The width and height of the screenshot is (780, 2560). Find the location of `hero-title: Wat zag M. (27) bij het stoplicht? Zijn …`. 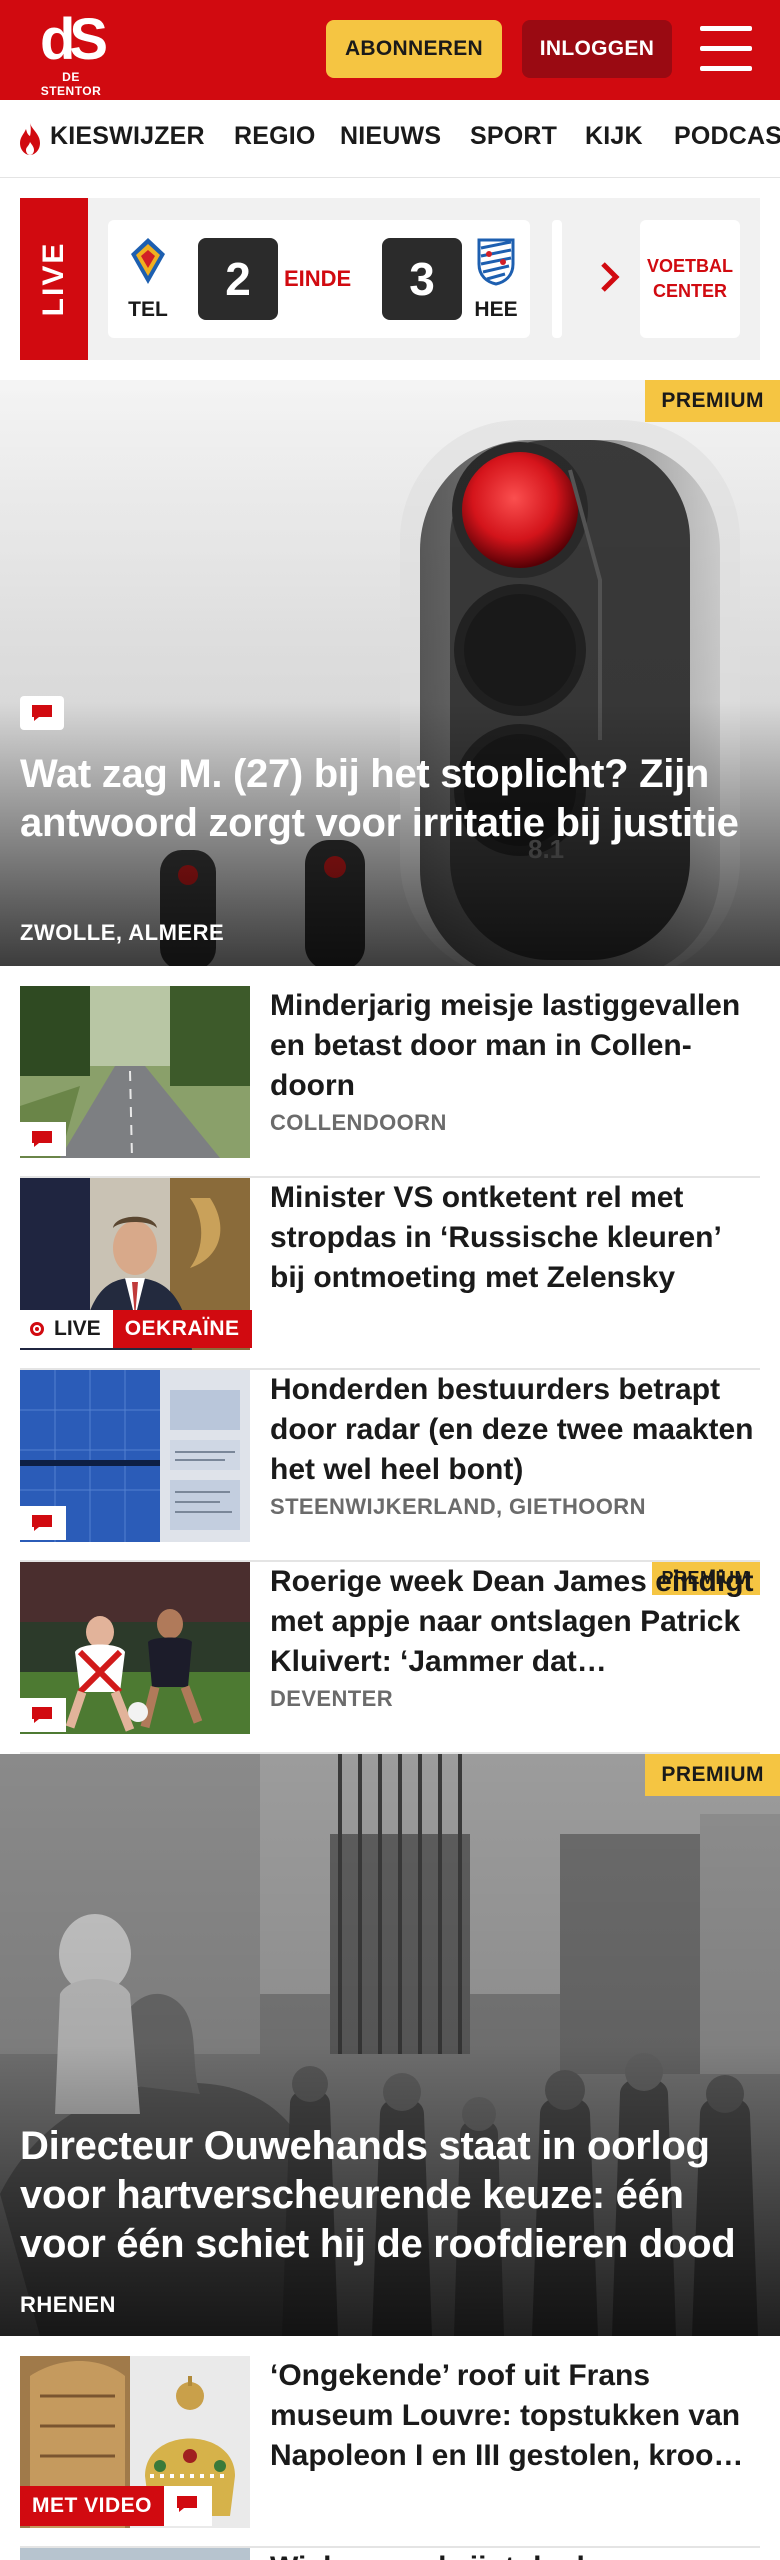

hero-title: Wat zag M. (27) bij het stoplicht? Zijn … is located at coordinates (390, 799).